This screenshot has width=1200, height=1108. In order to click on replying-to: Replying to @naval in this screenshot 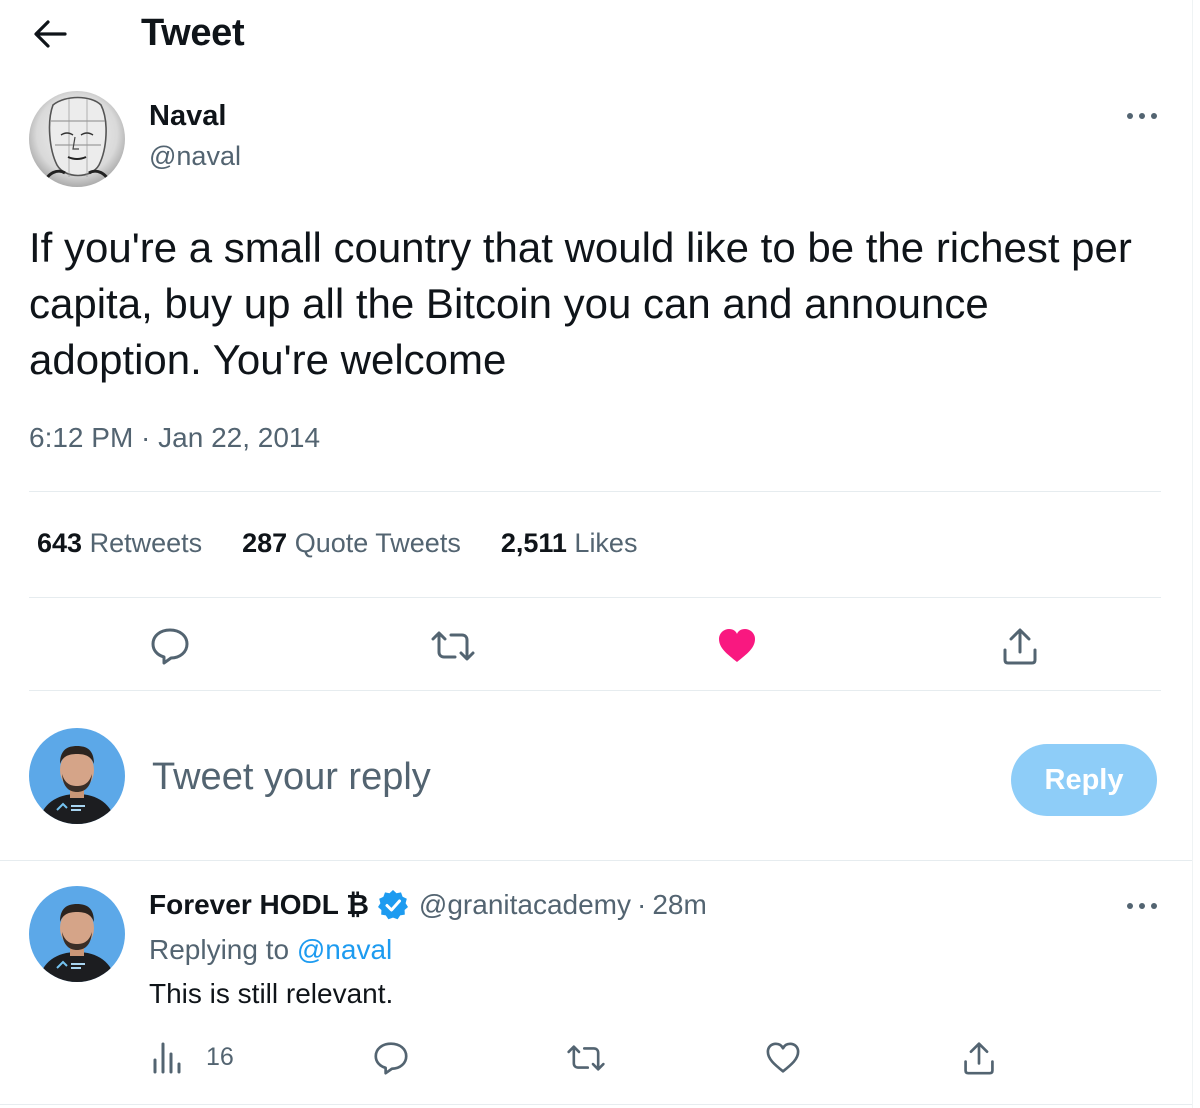, I will do `click(270, 950)`.